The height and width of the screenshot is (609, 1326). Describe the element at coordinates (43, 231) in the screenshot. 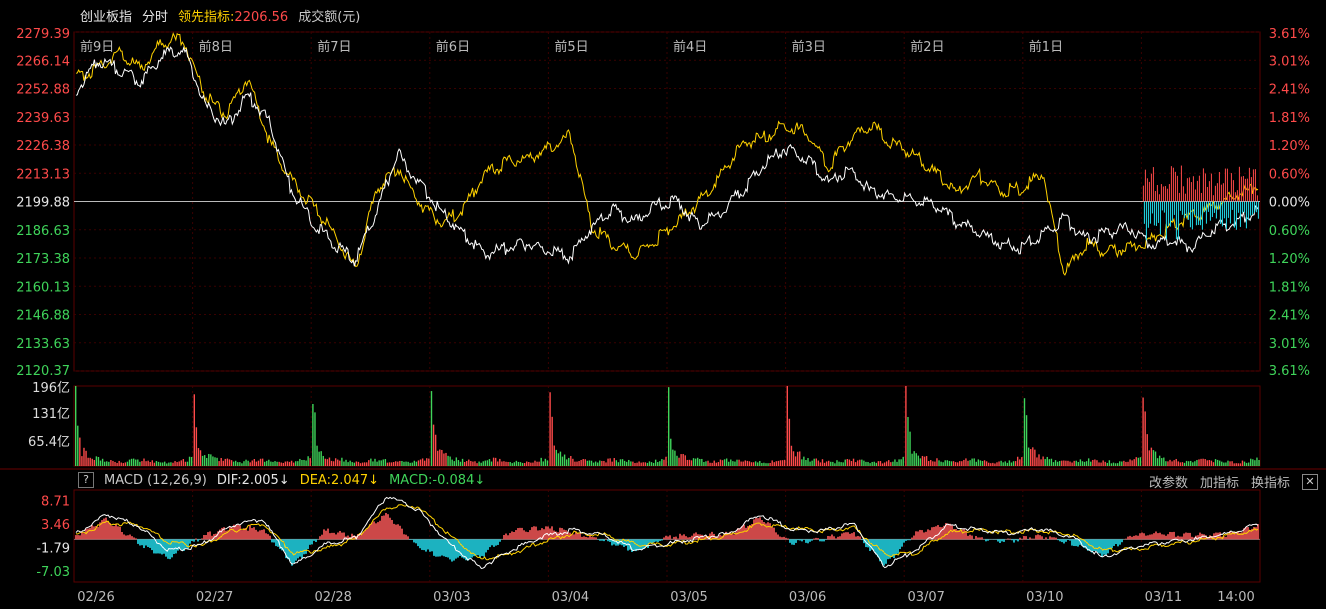

I see `price-tick-label: 2186.63` at that location.